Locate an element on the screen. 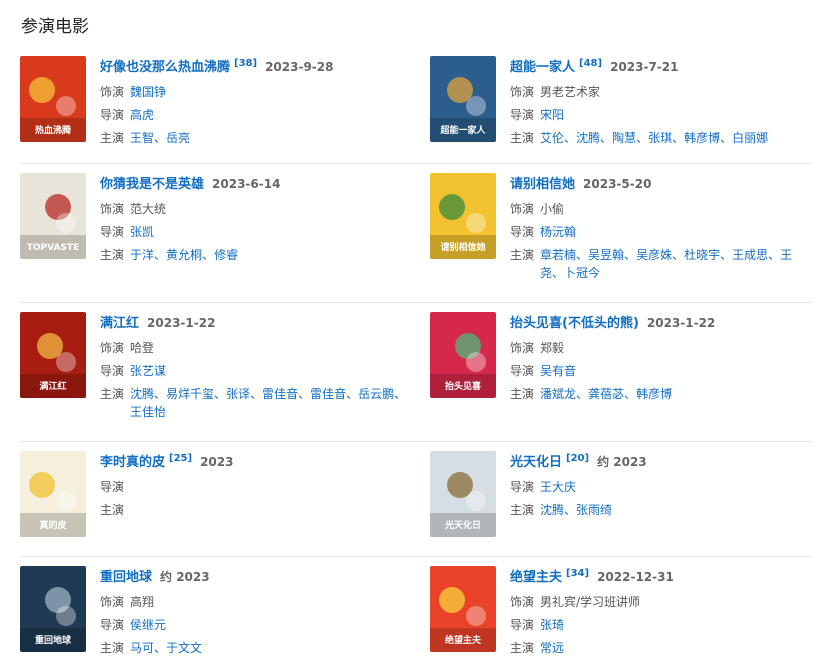 The image size is (824, 670). citation-link: [34] is located at coordinates (577, 573).